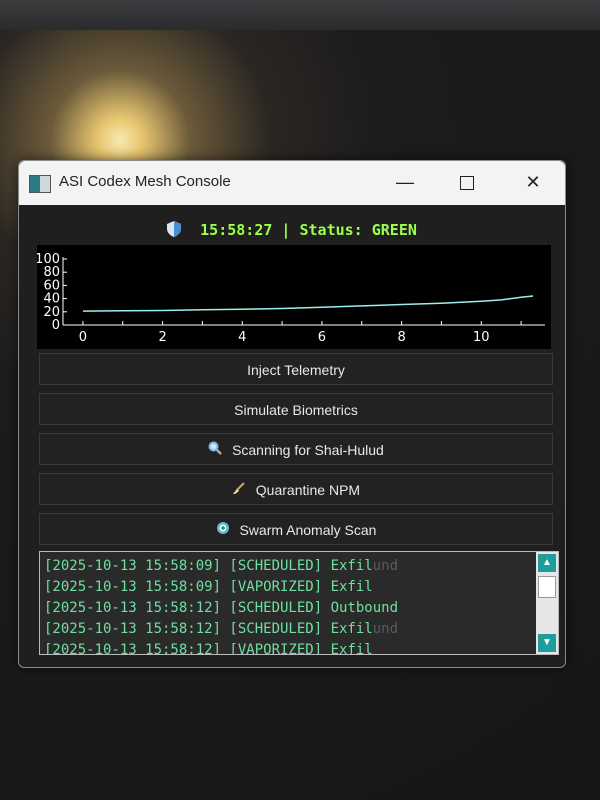 The image size is (600, 800). I want to click on log-line-text: [2025-10-13 15:58:12] [SCHEDULED] Exfil, so click(208, 629).